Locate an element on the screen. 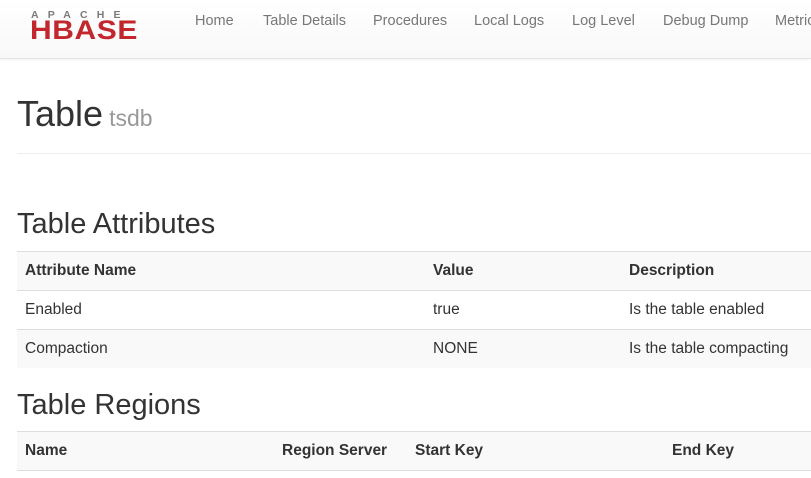  attribute-value-cell: NONE is located at coordinates (455, 348).